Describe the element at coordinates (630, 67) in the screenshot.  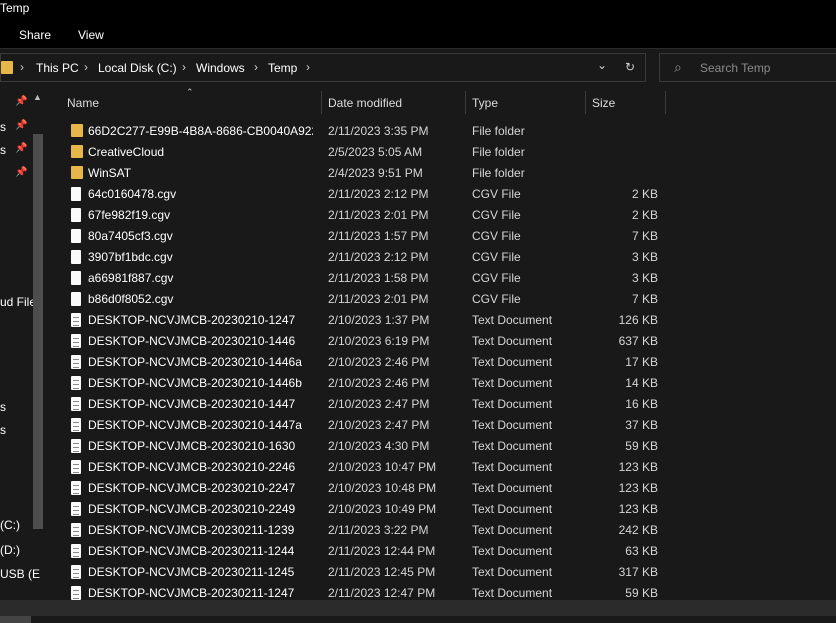
I see `refresh-icon: ↻` at that location.